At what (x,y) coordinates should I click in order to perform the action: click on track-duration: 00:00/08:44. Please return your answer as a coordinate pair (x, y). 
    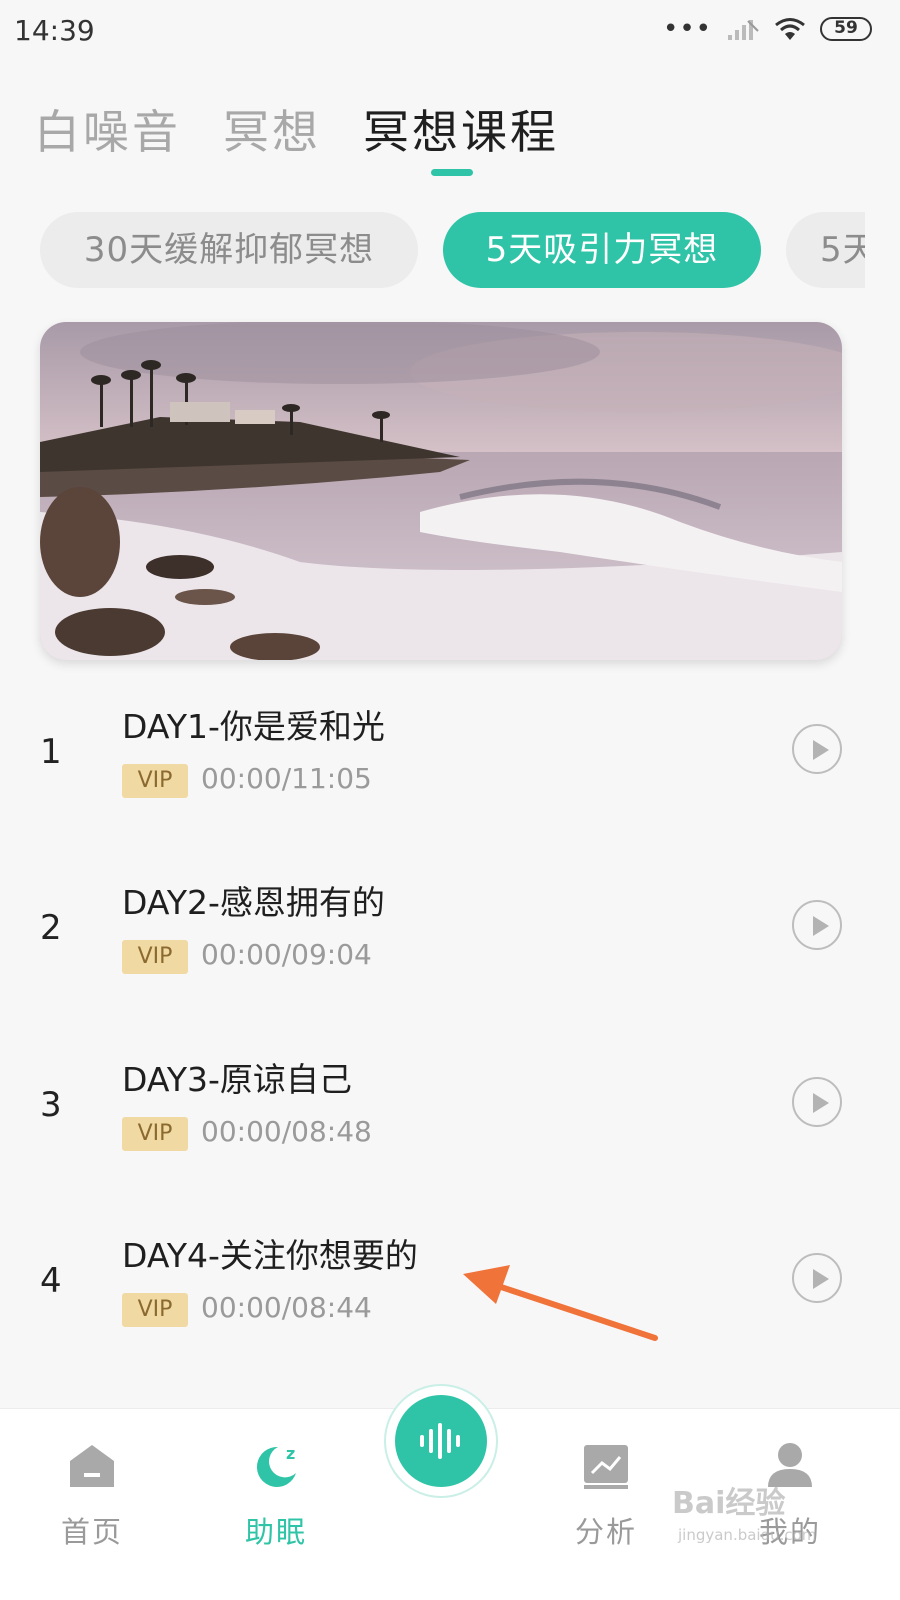
    Looking at the image, I should click on (286, 1307).